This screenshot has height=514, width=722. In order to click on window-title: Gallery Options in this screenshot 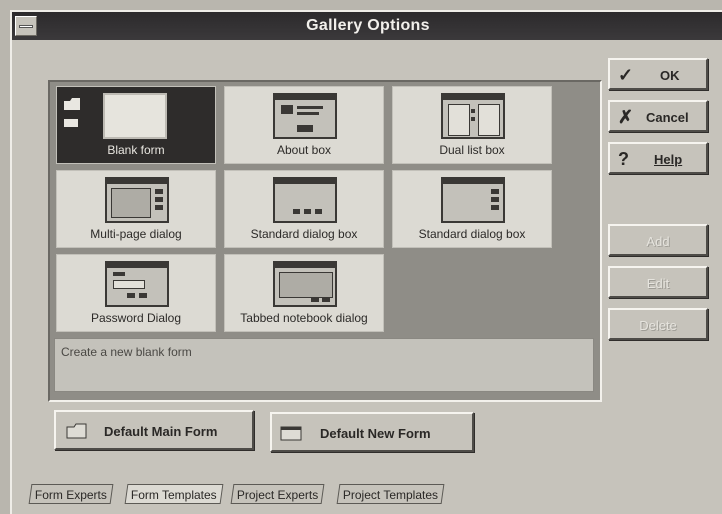, I will do `click(368, 25)`.